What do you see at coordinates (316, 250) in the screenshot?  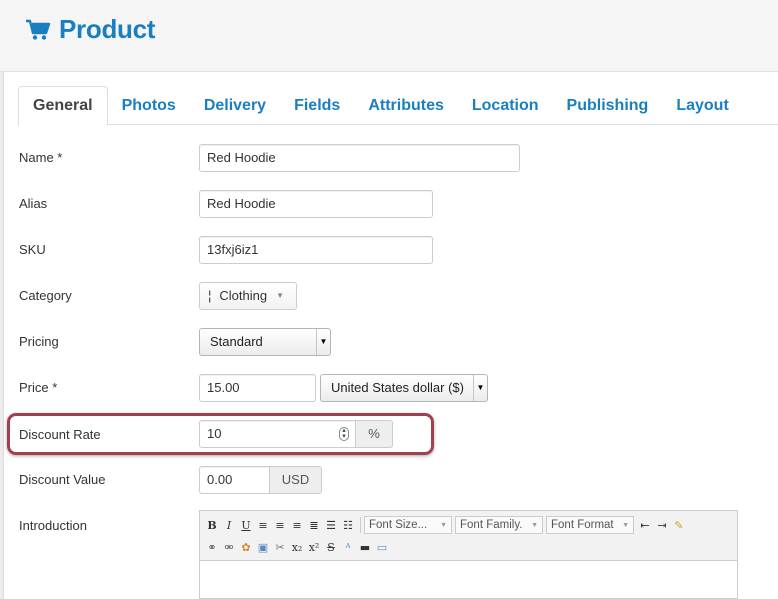 I see `sku-input: 13fxj6iz1` at bounding box center [316, 250].